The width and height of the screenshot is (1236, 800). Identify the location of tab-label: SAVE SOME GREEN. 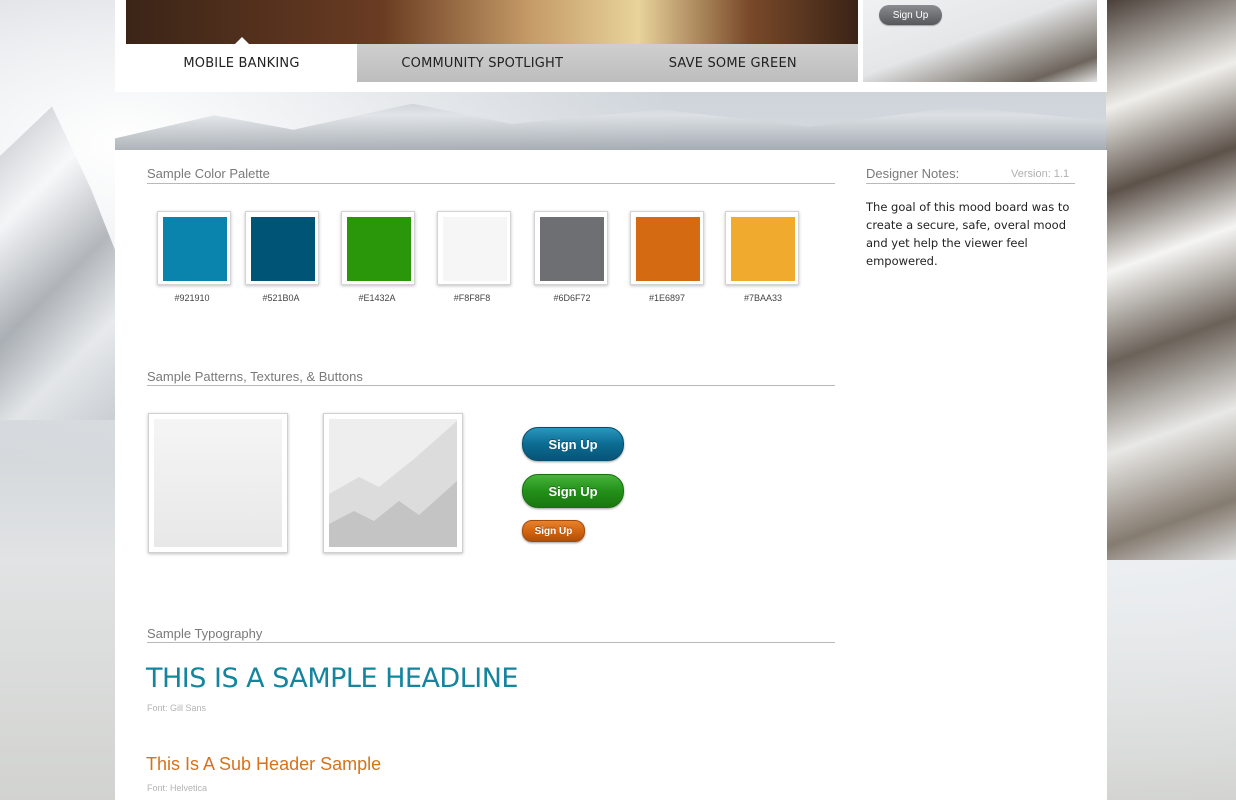
(732, 63).